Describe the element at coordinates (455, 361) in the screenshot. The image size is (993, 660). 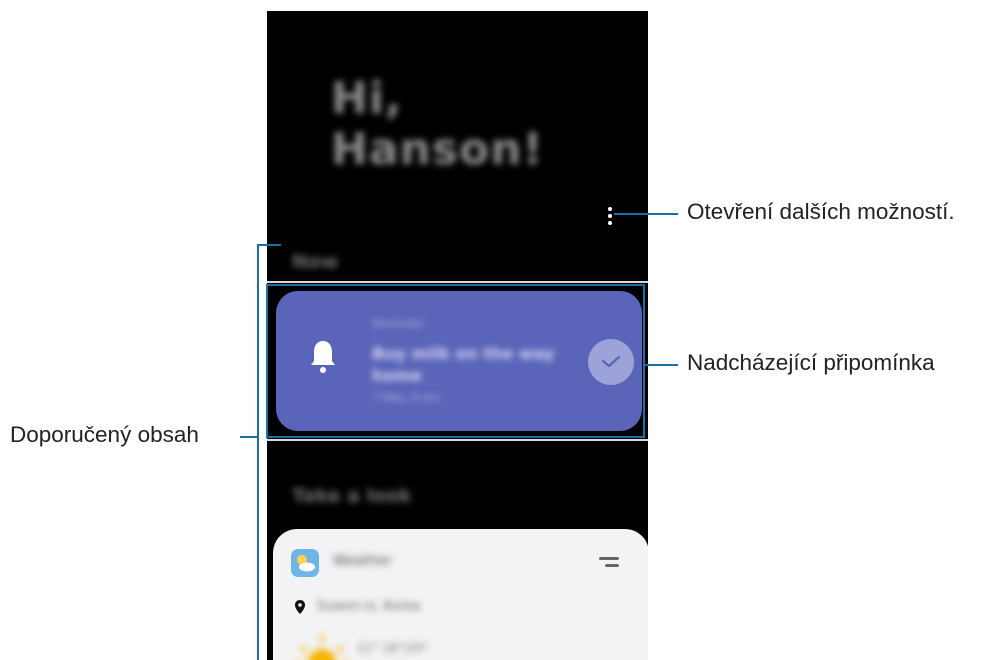
I see `callout-frame-reminder` at that location.